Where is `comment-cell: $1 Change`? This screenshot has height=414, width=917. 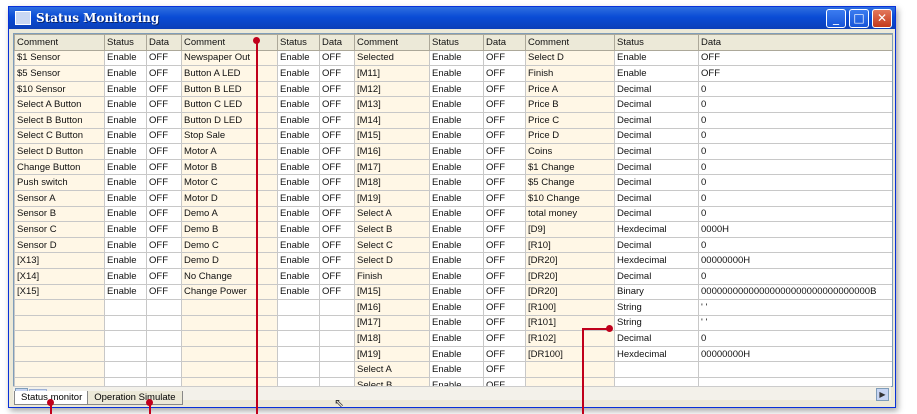 comment-cell: $1 Change is located at coordinates (570, 167).